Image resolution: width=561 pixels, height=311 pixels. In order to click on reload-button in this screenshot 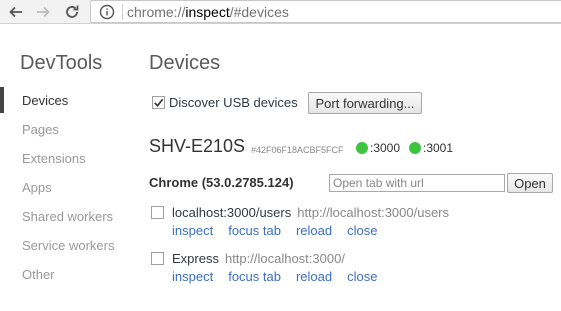, I will do `click(72, 12)`.